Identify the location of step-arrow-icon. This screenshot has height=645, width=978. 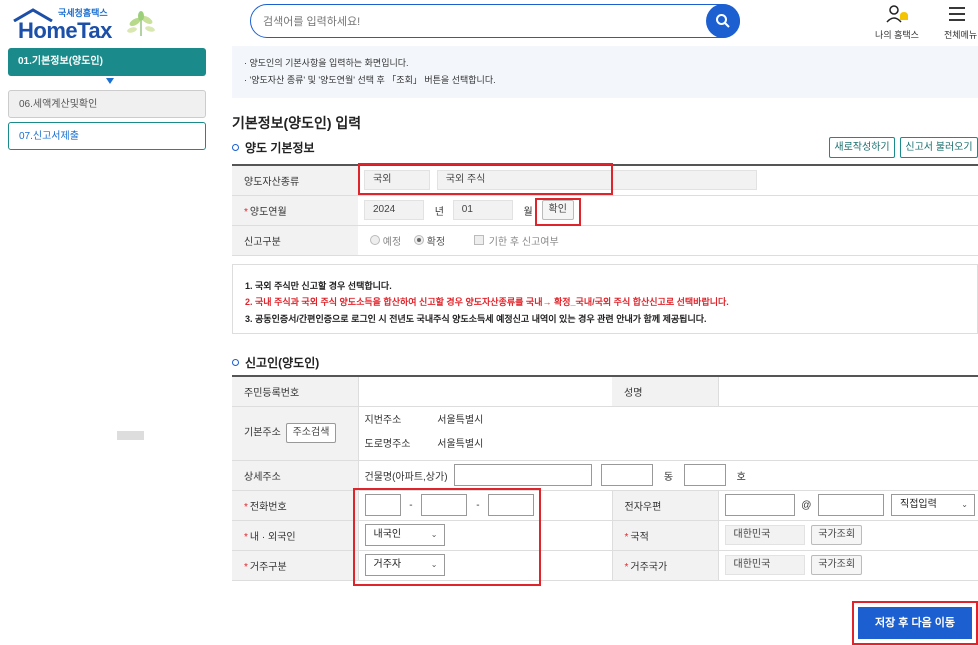
(110, 81).